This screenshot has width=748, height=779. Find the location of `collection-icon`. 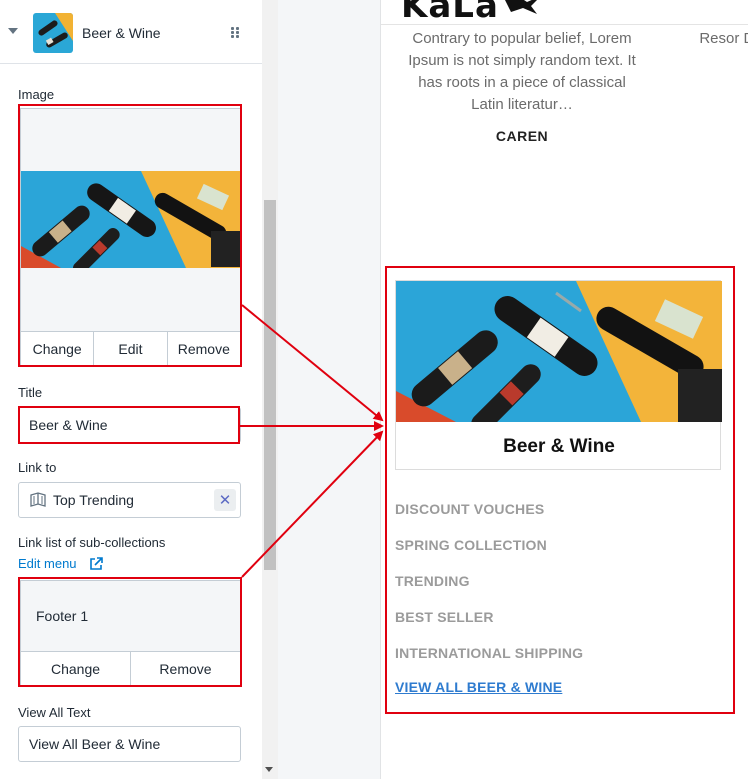

collection-icon is located at coordinates (38, 500).